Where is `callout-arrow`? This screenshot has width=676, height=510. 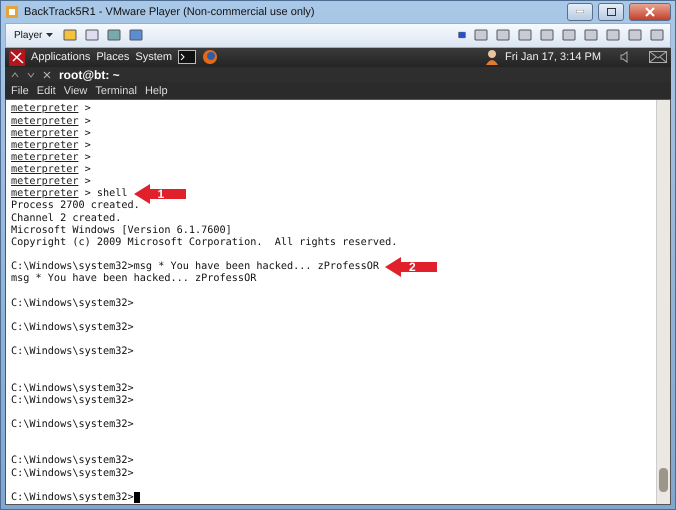
callout-arrow is located at coordinates (411, 267).